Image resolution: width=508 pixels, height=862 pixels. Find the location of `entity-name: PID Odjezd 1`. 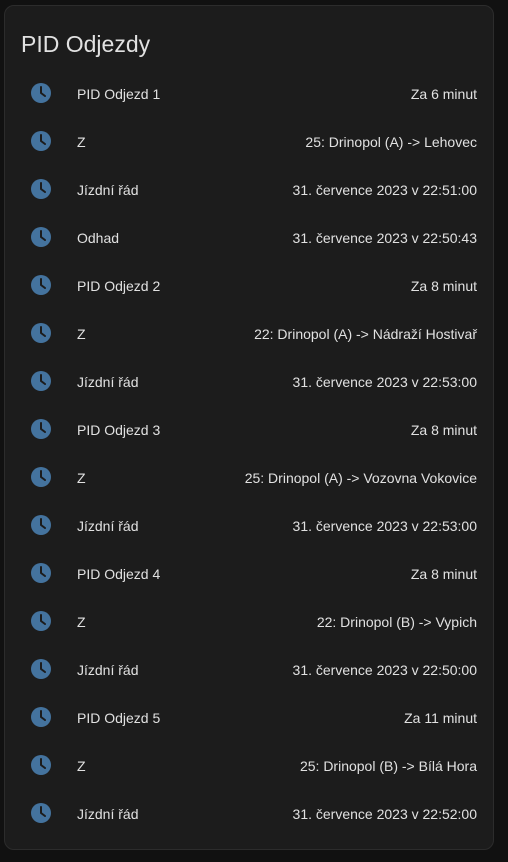

entity-name: PID Odjezd 1 is located at coordinates (118, 94).